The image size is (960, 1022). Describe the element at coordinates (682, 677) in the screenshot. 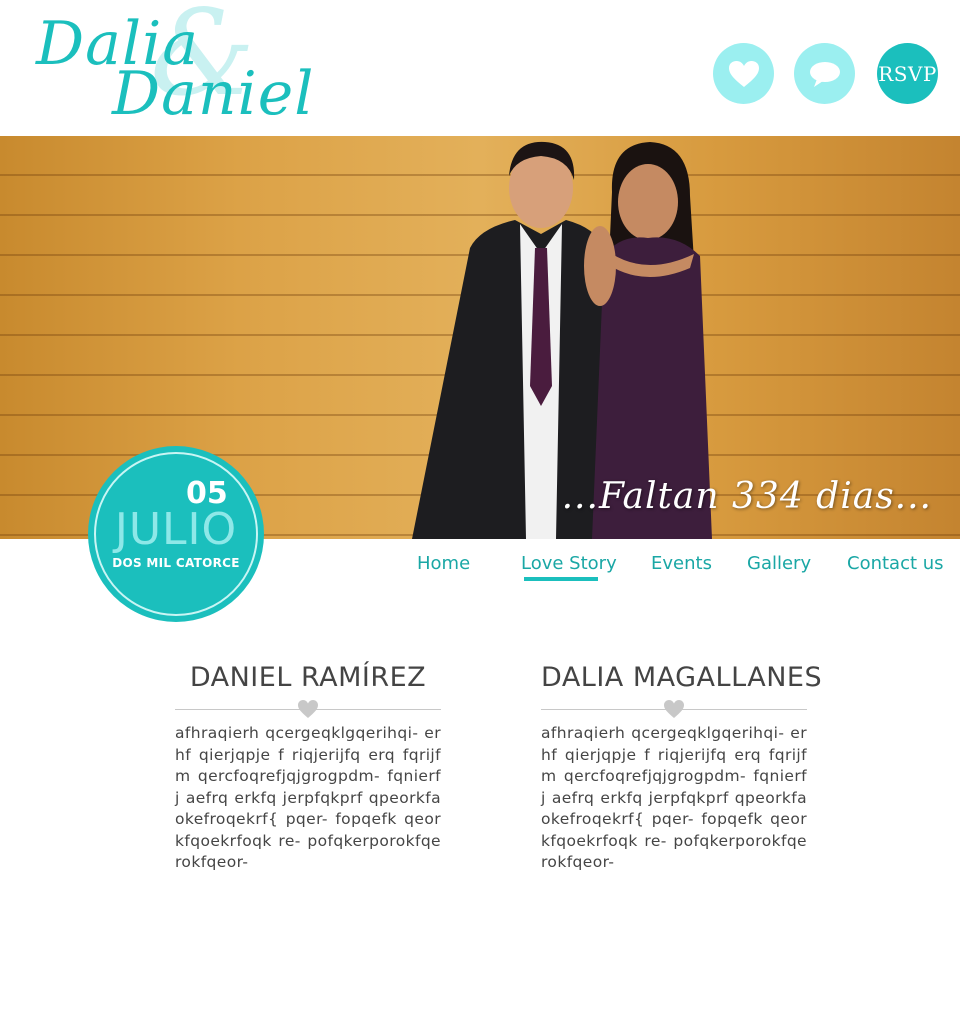

I see `bio-name: DALIA MAGALLANES` at that location.